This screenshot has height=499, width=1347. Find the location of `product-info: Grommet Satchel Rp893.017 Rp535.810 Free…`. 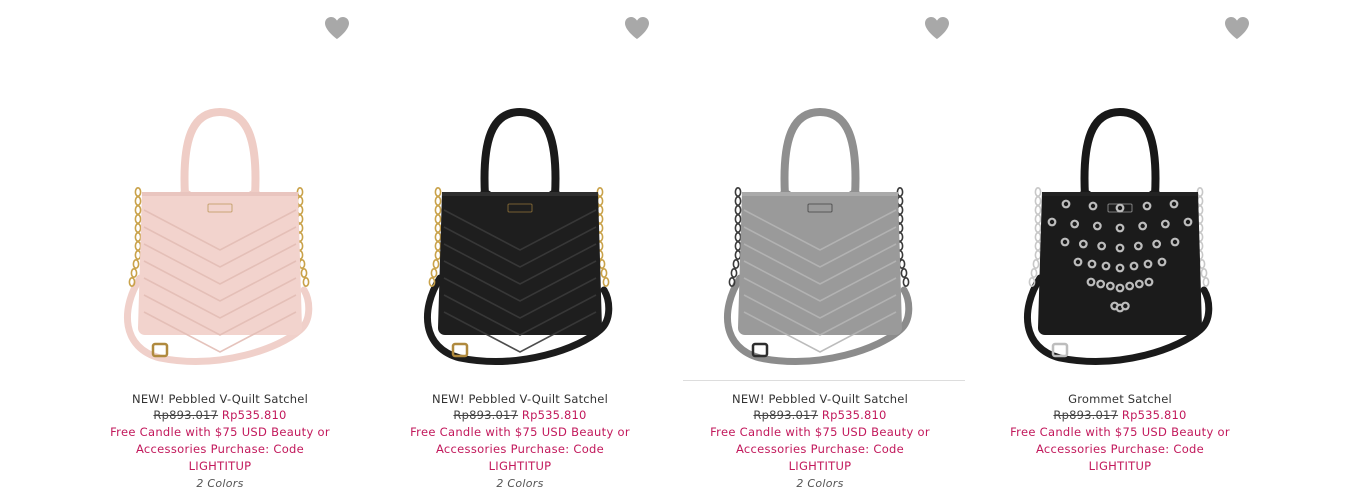

product-info: Grommet Satchel Rp893.017 Rp535.810 Free… is located at coordinates (1120, 433).